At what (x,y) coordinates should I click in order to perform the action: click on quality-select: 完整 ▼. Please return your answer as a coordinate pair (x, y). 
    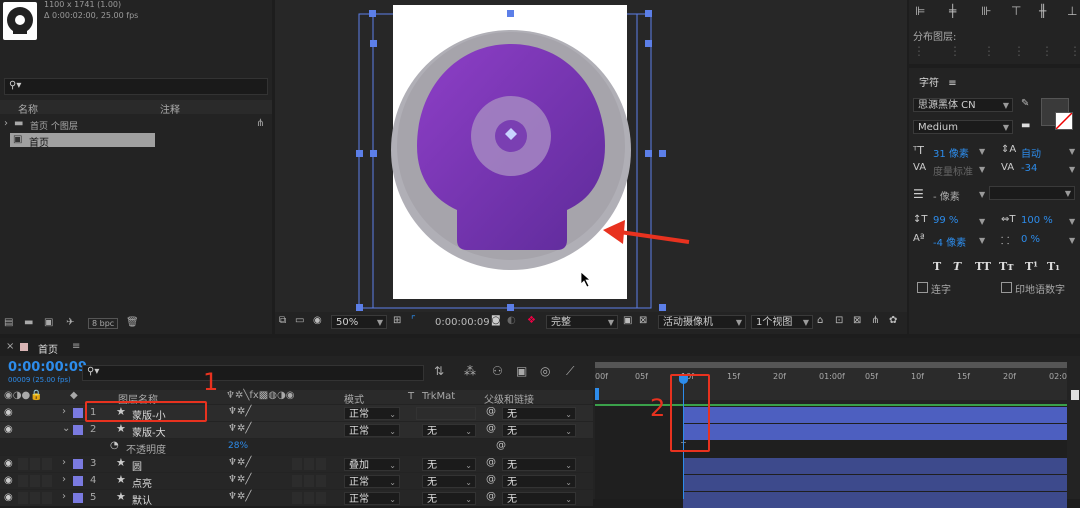
    Looking at the image, I should click on (582, 322).